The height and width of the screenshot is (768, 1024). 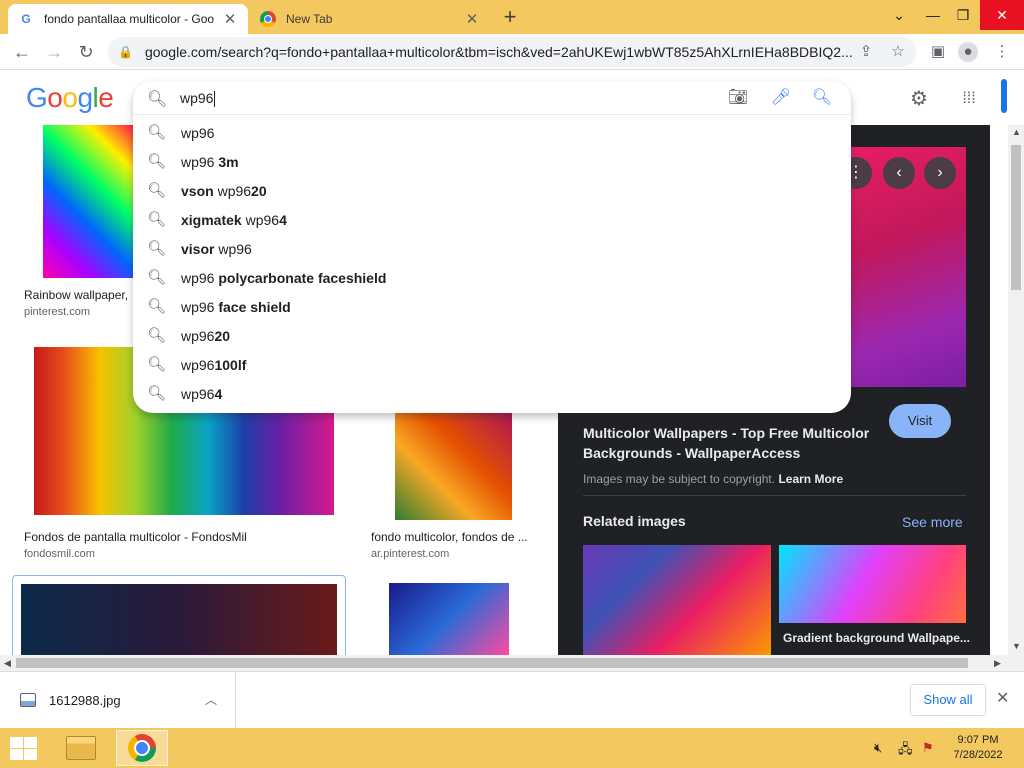 I want to click on search-input: wp96, so click(x=197, y=98).